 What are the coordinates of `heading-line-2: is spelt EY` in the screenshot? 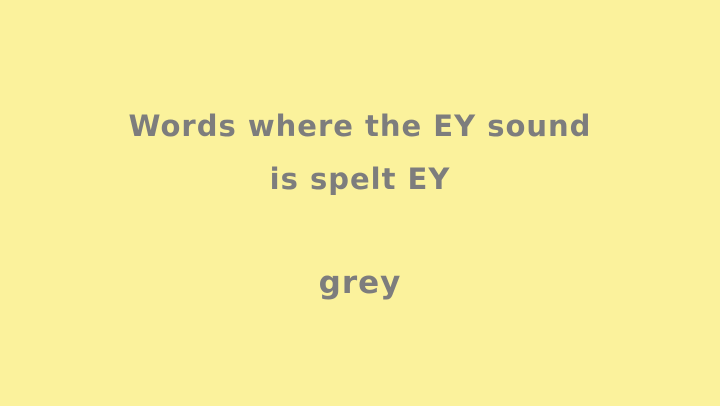 It's located at (360, 179).